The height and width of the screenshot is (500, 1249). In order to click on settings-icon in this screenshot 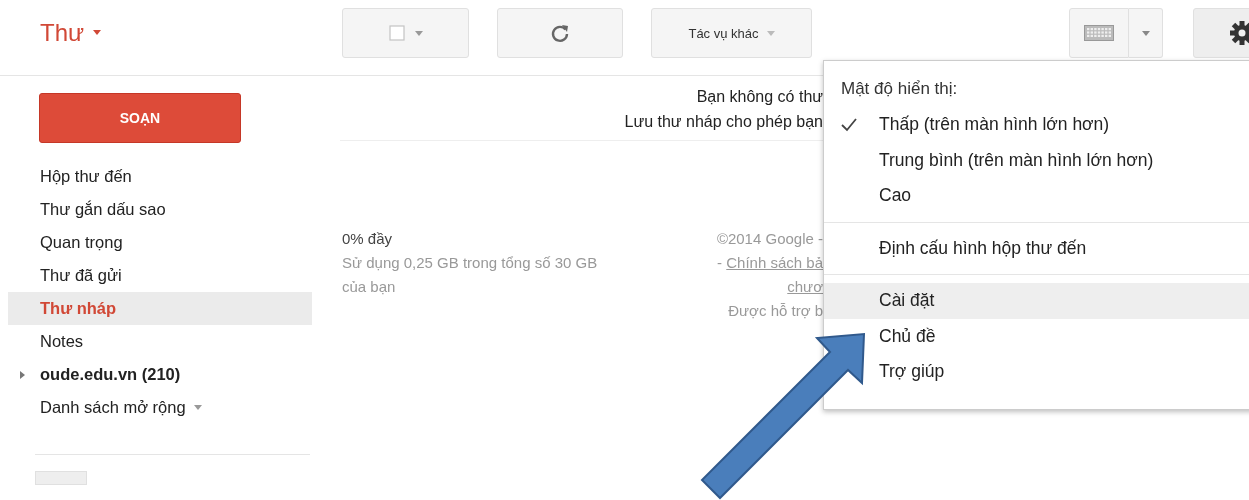, I will do `click(1238, 33)`.